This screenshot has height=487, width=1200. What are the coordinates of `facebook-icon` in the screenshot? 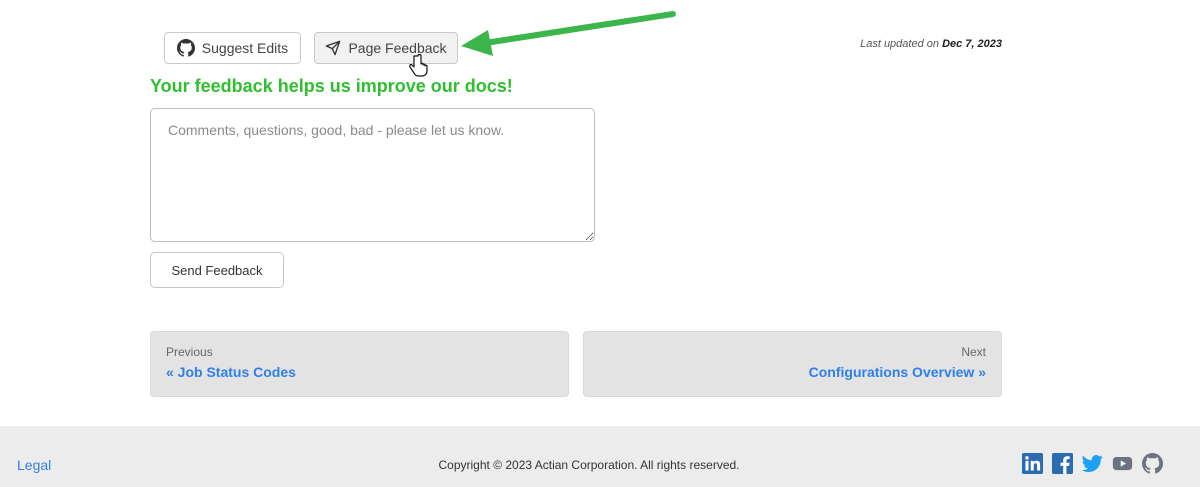 It's located at (1062, 463).